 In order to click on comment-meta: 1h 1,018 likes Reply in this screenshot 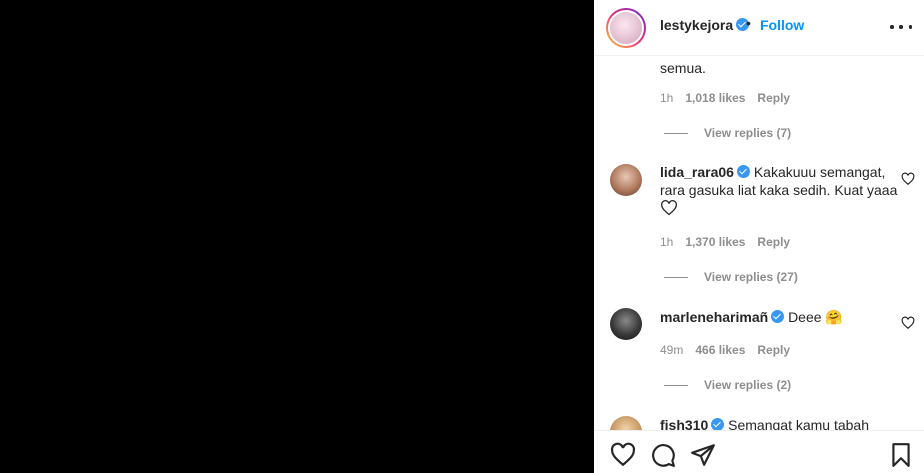, I will do `click(725, 98)`.